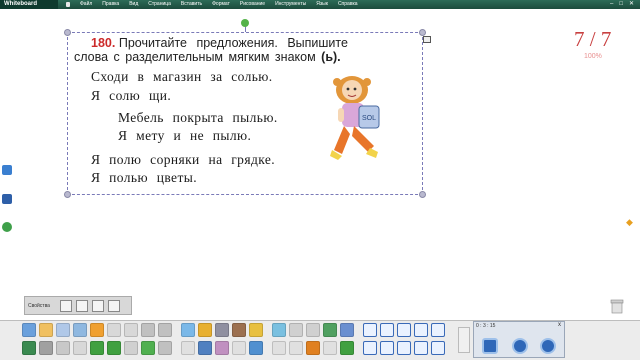 This screenshot has width=640, height=360. I want to click on recognize-icon, so click(347, 348).